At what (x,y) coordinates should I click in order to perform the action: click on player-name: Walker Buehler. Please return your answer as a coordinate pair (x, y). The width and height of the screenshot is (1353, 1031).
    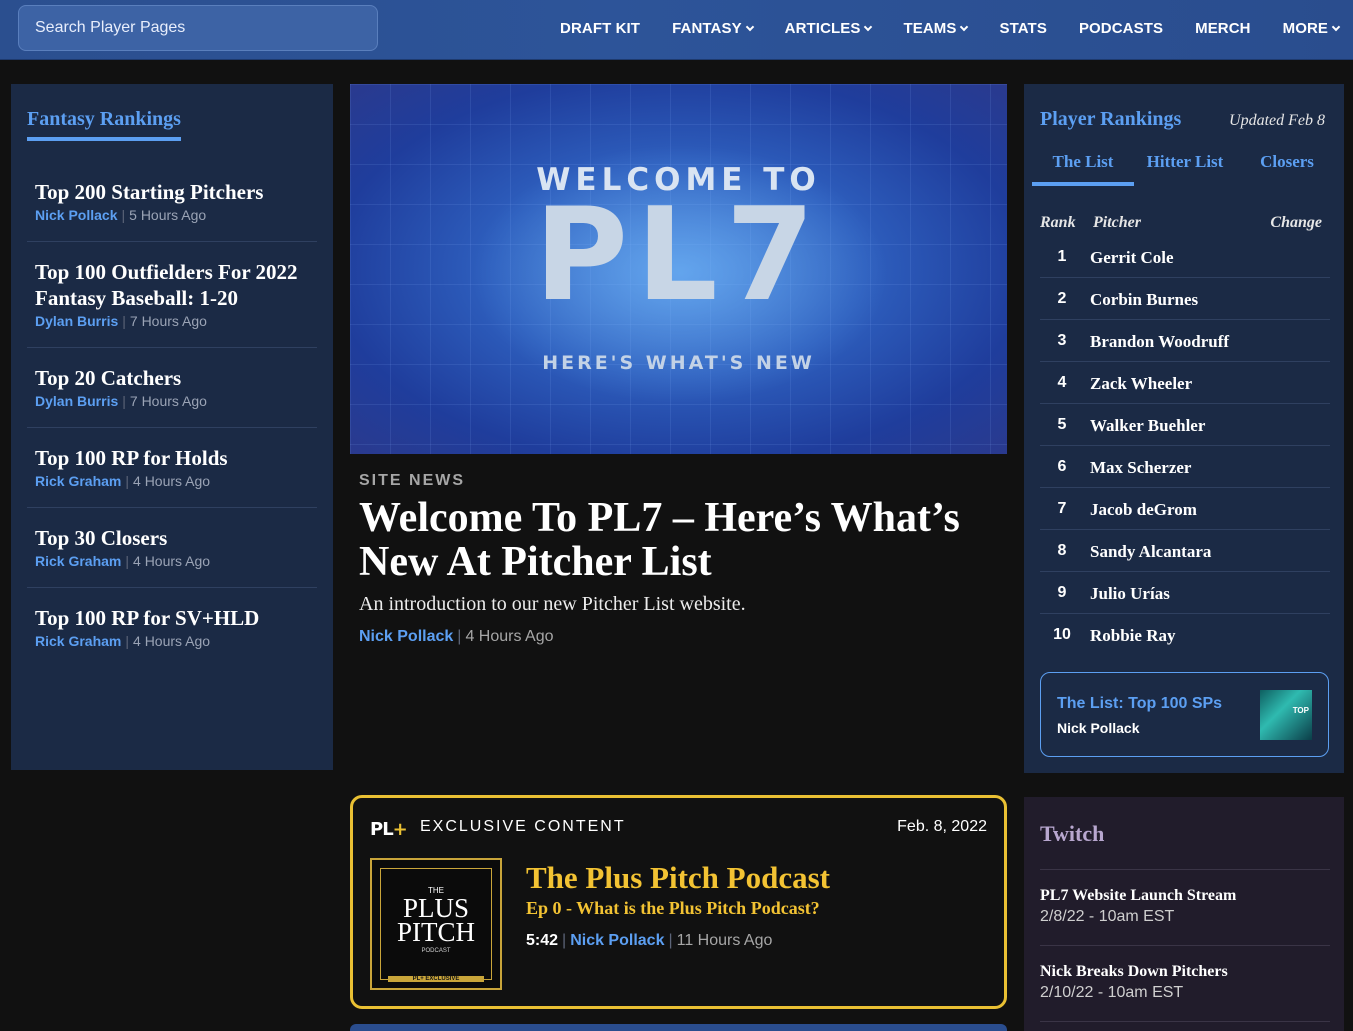
    Looking at the image, I should click on (1147, 426).